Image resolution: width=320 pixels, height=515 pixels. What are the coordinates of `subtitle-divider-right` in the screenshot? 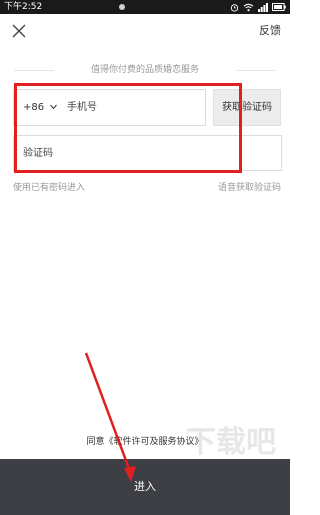 It's located at (256, 70).